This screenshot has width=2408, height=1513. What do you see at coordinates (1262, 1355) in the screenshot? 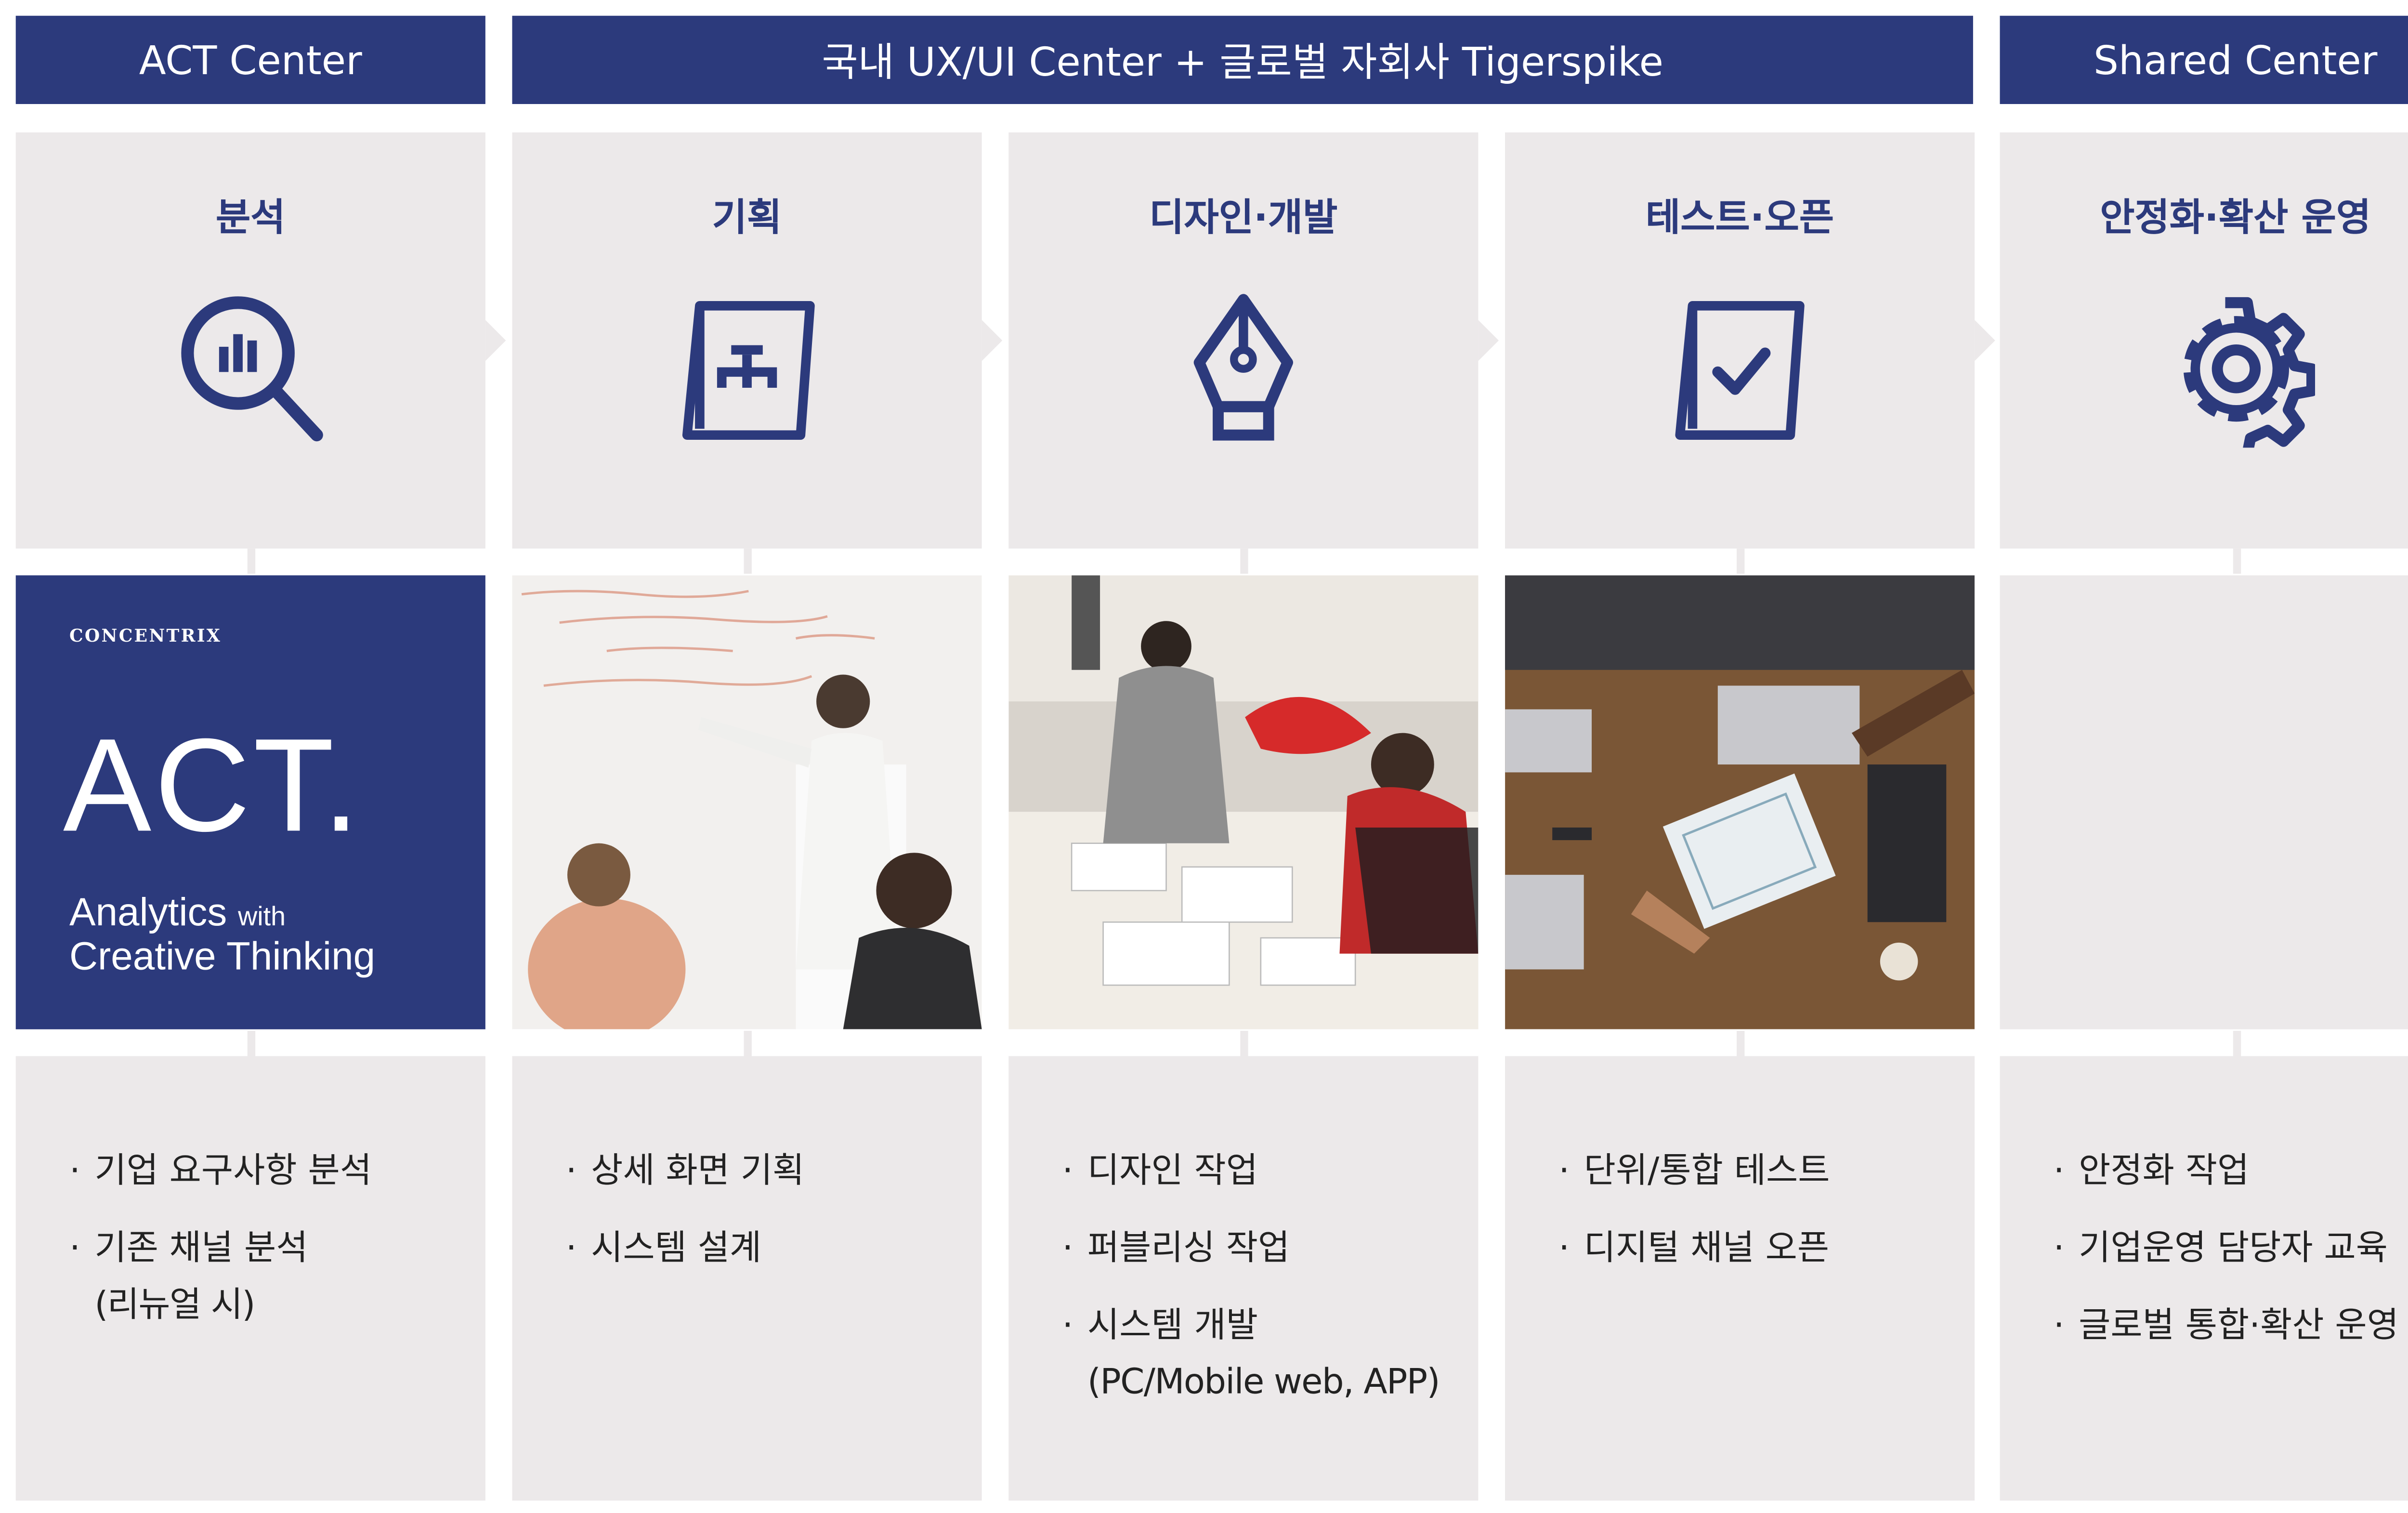
I see `task-item: 시스템 개발 (PC/Mobile web, APP)` at bounding box center [1262, 1355].